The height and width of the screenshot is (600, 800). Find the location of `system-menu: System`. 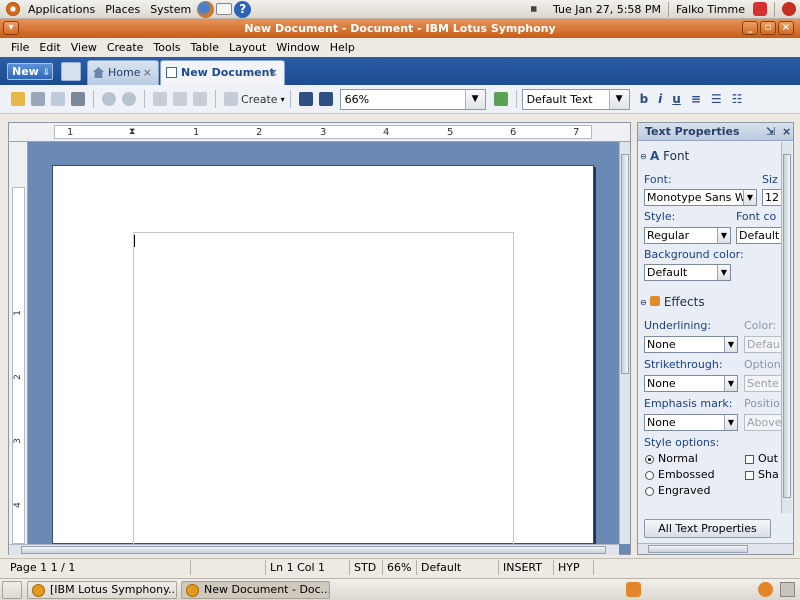

system-menu: System is located at coordinates (170, 9).